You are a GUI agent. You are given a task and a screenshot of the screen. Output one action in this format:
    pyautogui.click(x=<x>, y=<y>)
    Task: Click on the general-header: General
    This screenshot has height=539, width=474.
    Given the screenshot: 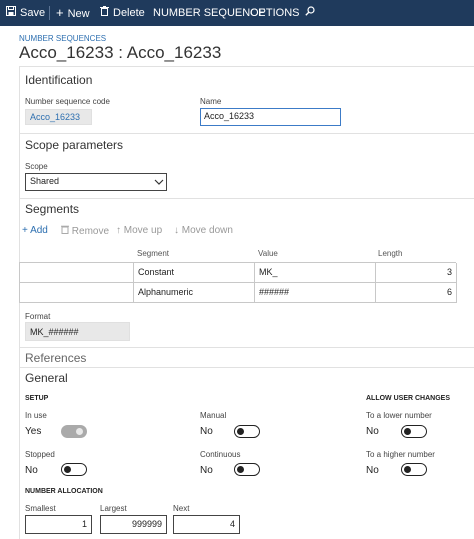 What is the action you would take?
    pyautogui.click(x=46, y=378)
    